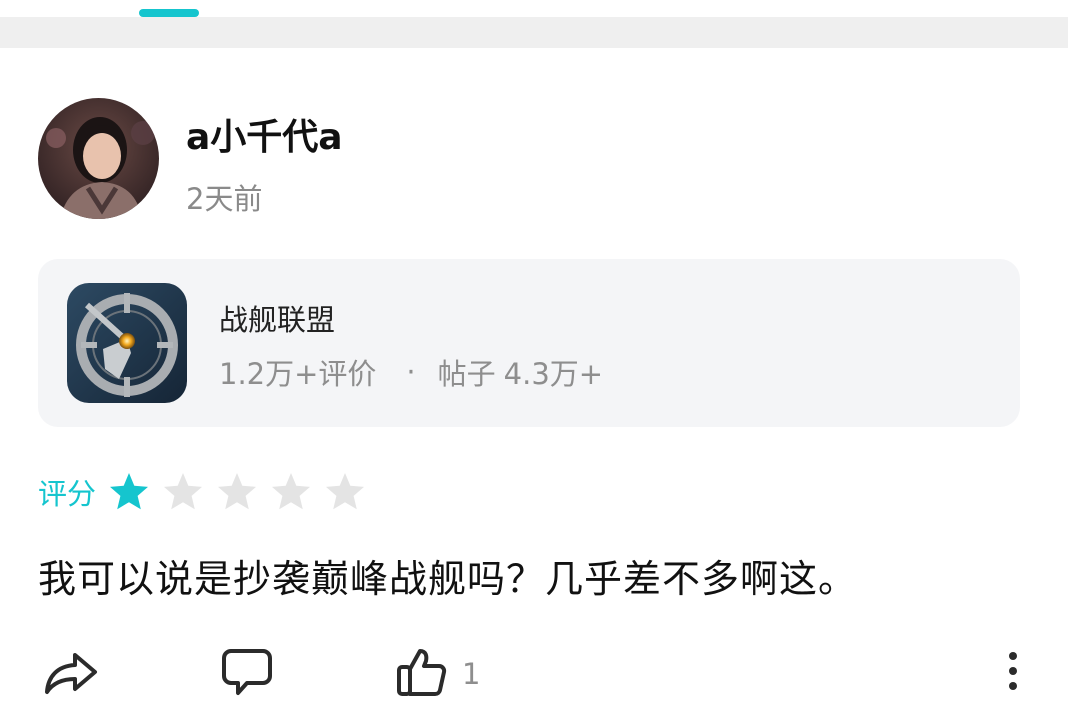 The height and width of the screenshot is (712, 1068). I want to click on review-text: 我可以说是抄袭巅峰战舰吗？几乎差不多啊这。, so click(448, 579).